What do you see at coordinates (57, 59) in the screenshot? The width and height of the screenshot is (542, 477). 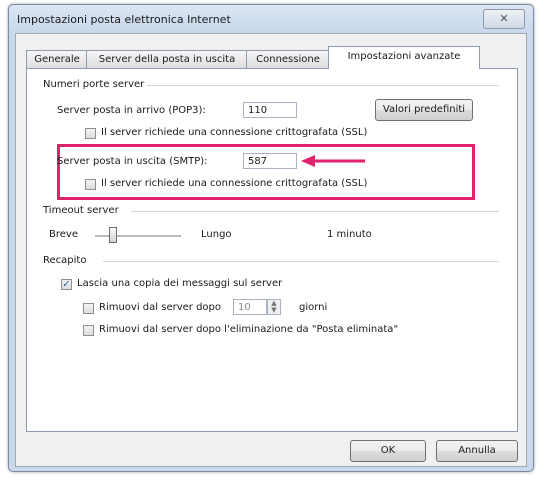 I see `tab-generale: Generale` at bounding box center [57, 59].